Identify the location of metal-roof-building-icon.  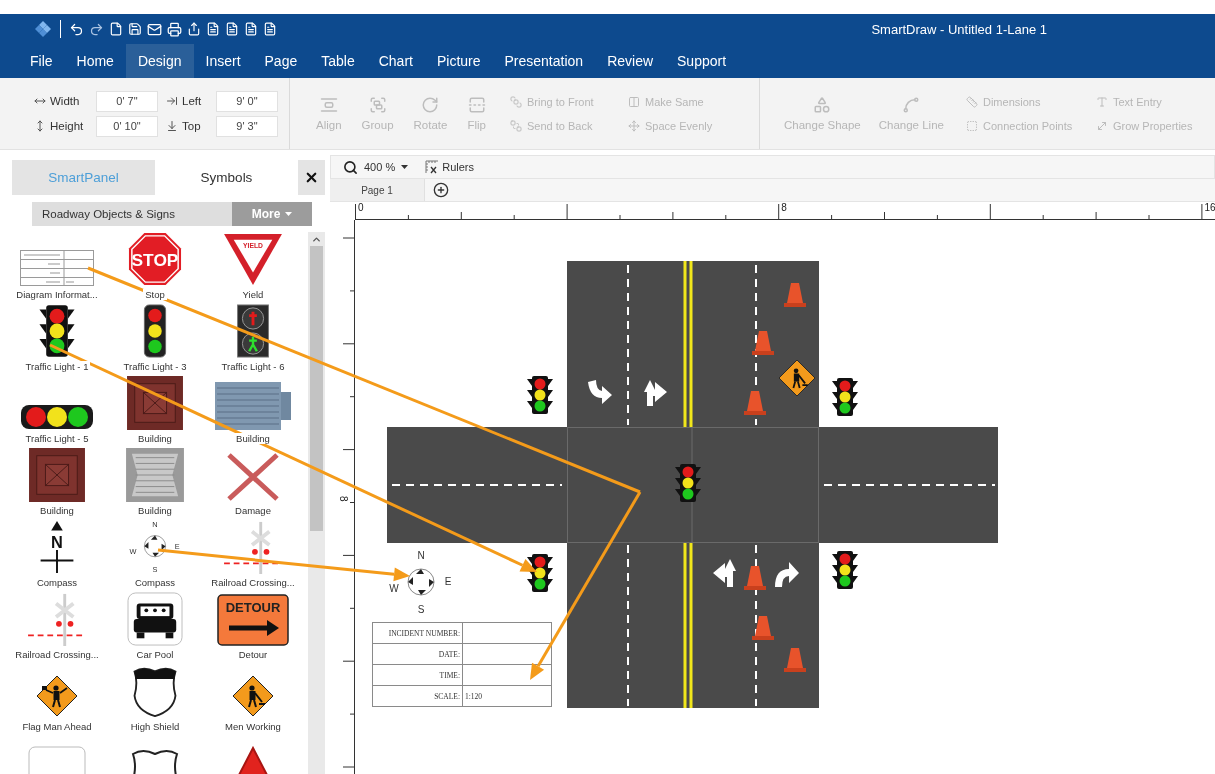
(253, 406).